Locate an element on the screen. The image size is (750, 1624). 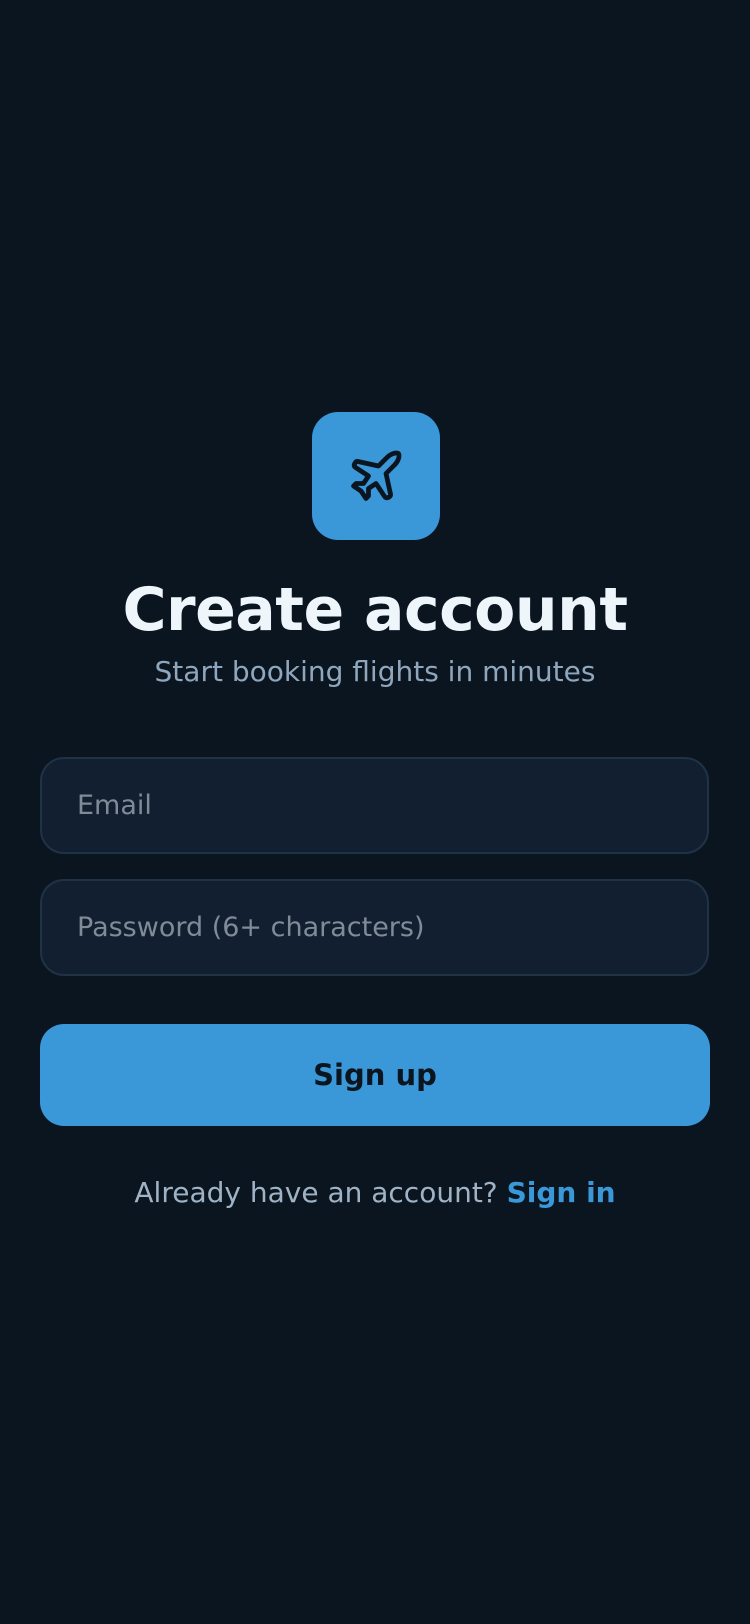
sign-in-prompt: Already have an account? Sign in is located at coordinates (375, 1193).